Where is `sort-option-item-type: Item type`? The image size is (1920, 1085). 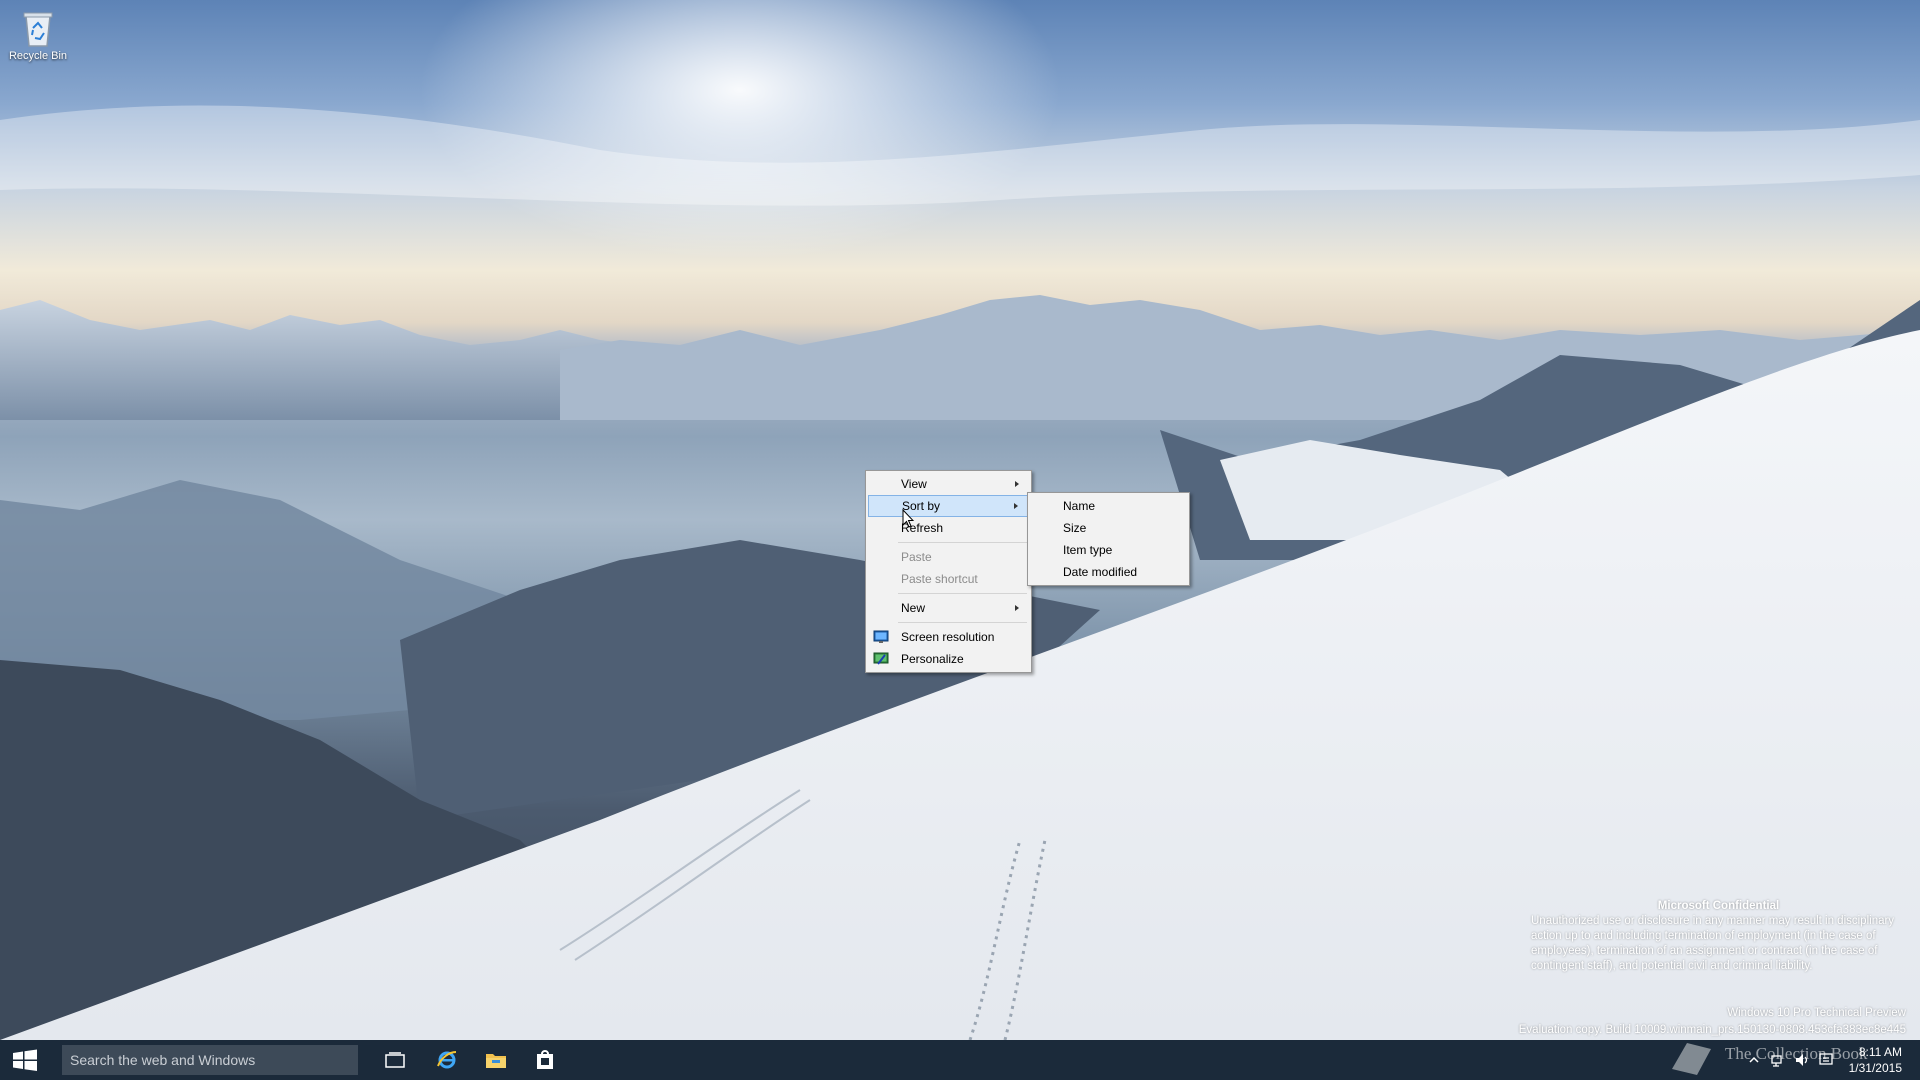
sort-option-item-type: Item type is located at coordinates (1108, 550).